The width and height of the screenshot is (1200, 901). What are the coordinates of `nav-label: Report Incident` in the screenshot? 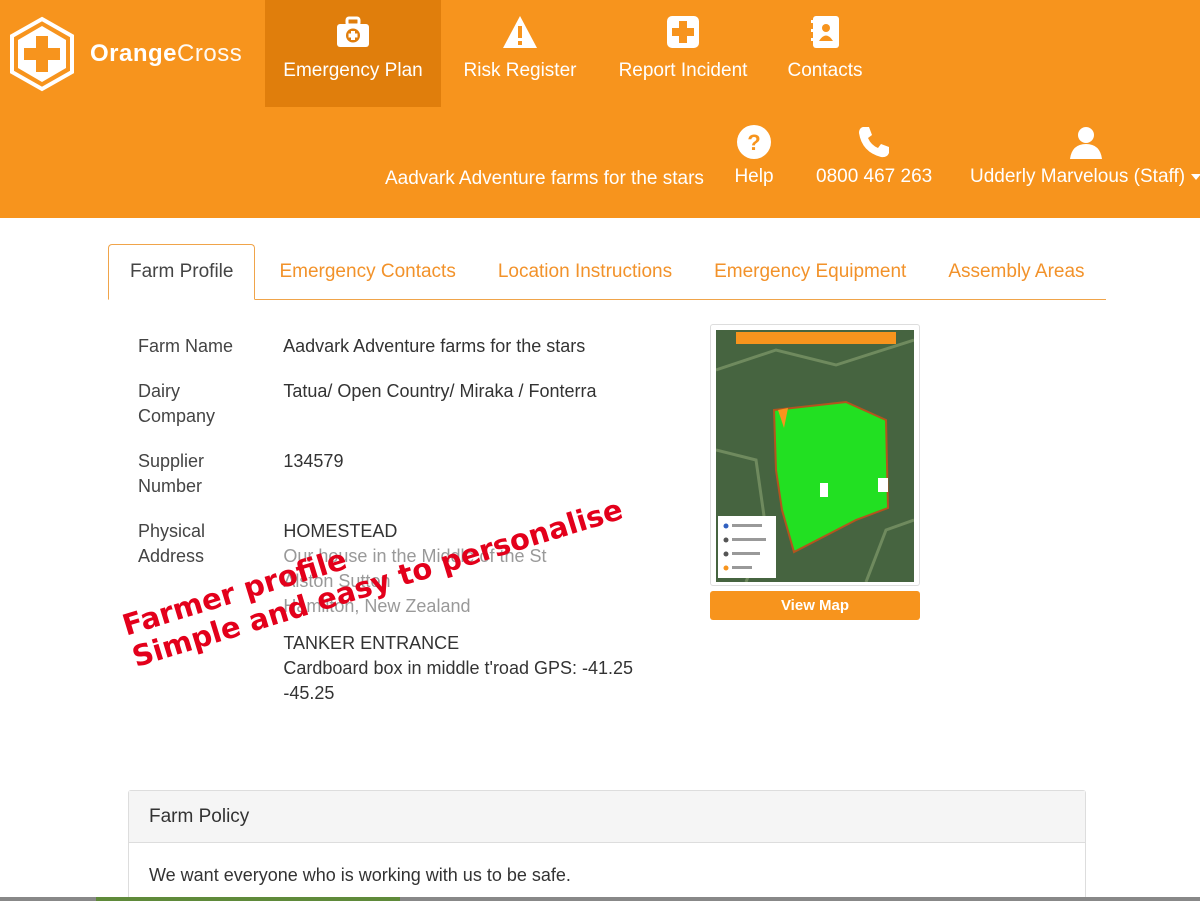 It's located at (683, 70).